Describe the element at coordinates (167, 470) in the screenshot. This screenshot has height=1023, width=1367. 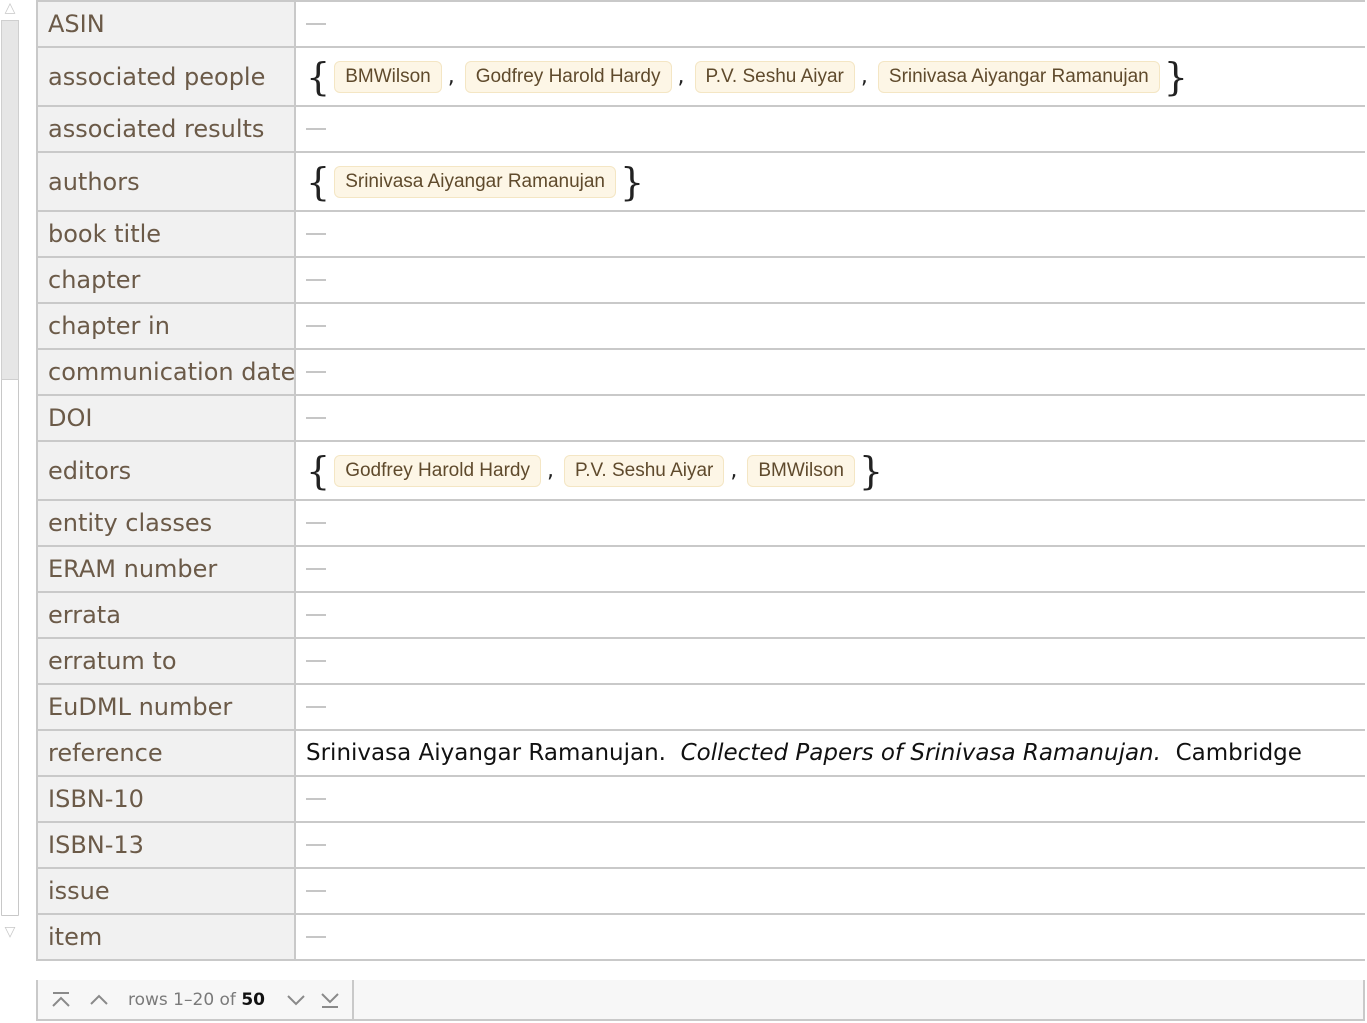
I see `property-name: editors` at that location.